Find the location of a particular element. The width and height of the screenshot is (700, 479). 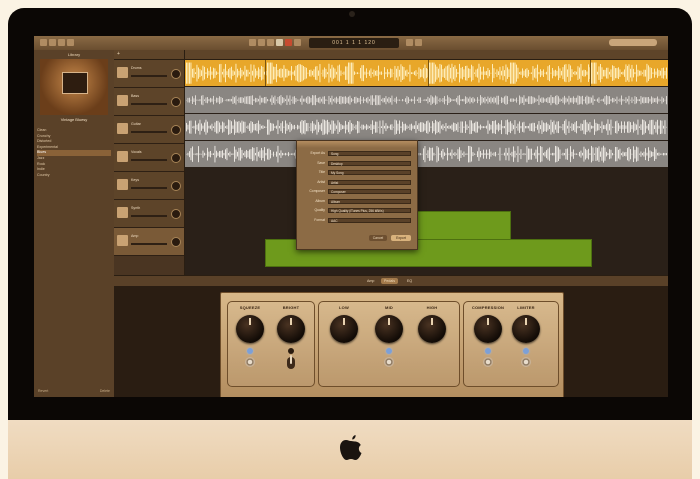

rewind-button is located at coordinates (252, 42).